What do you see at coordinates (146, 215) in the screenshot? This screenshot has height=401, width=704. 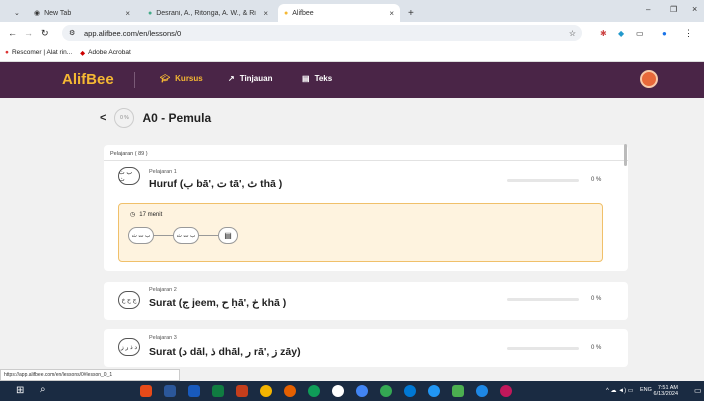 I see `duration-row: ◷ 17 menit` at bounding box center [146, 215].